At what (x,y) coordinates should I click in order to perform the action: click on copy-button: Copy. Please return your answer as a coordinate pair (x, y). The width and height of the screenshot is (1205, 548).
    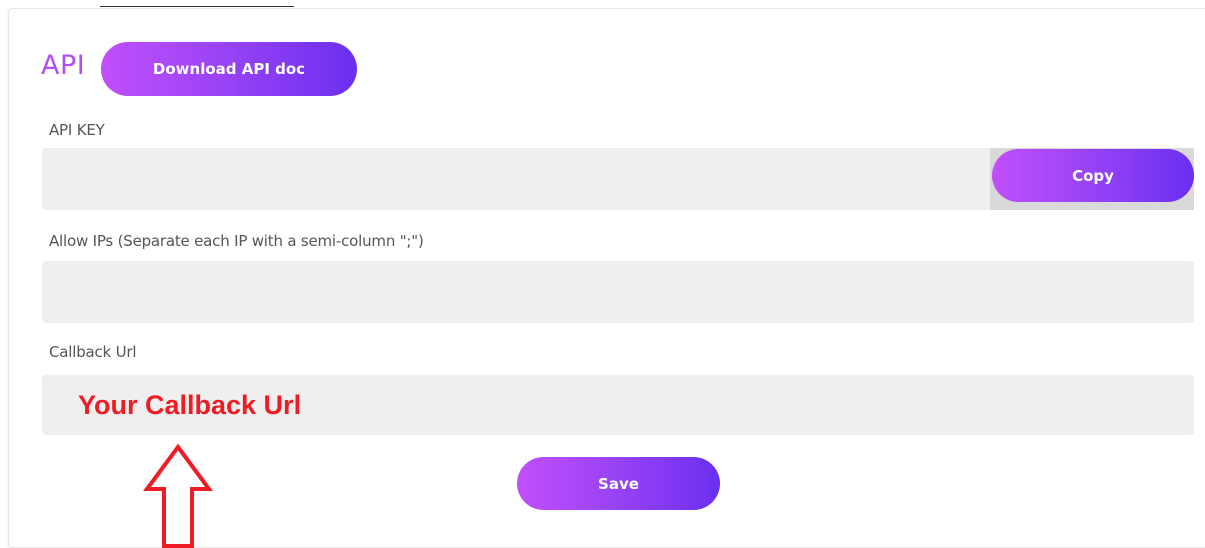
    Looking at the image, I should click on (1093, 175).